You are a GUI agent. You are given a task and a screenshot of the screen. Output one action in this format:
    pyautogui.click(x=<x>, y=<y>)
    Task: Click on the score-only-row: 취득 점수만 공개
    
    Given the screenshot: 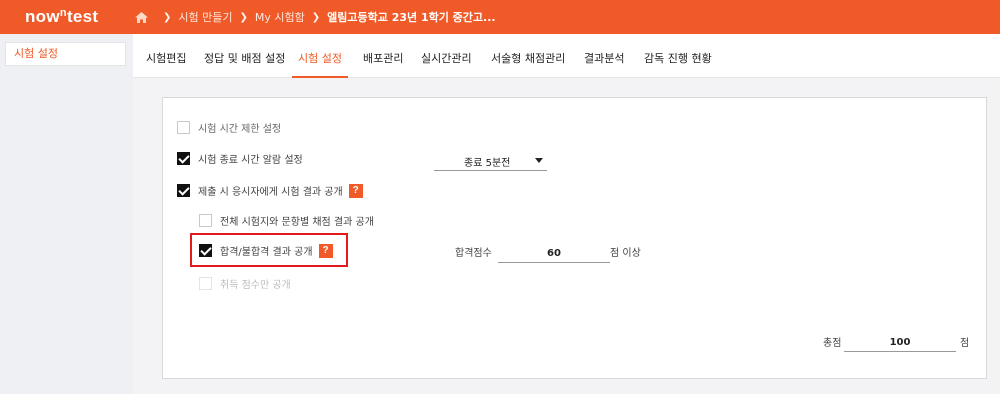 What is the action you would take?
    pyautogui.click(x=245, y=283)
    